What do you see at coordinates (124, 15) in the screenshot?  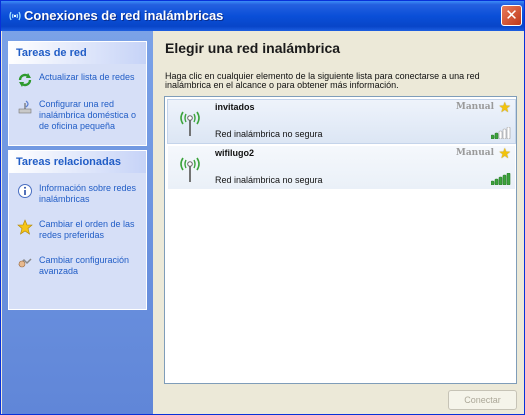 I see `window-title: Conexiones de red inalámbricas` at bounding box center [124, 15].